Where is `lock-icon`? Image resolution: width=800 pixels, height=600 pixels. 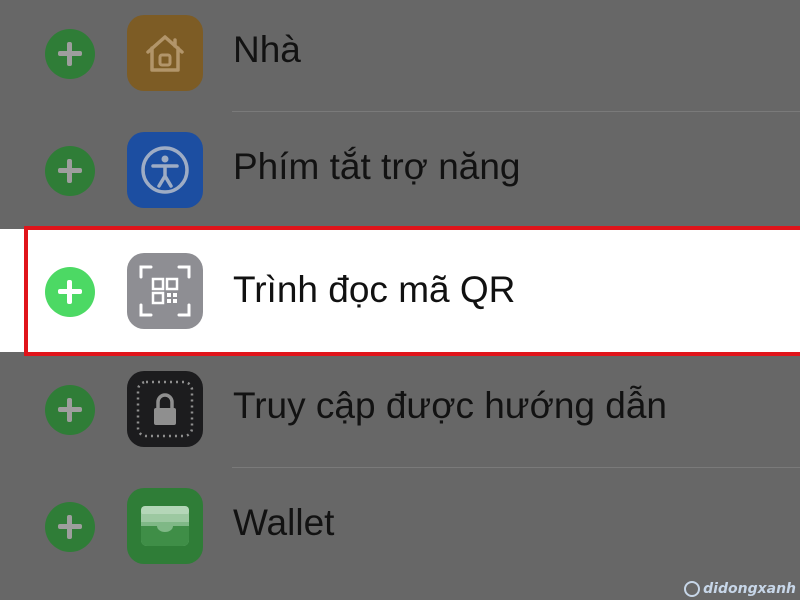 lock-icon is located at coordinates (165, 409).